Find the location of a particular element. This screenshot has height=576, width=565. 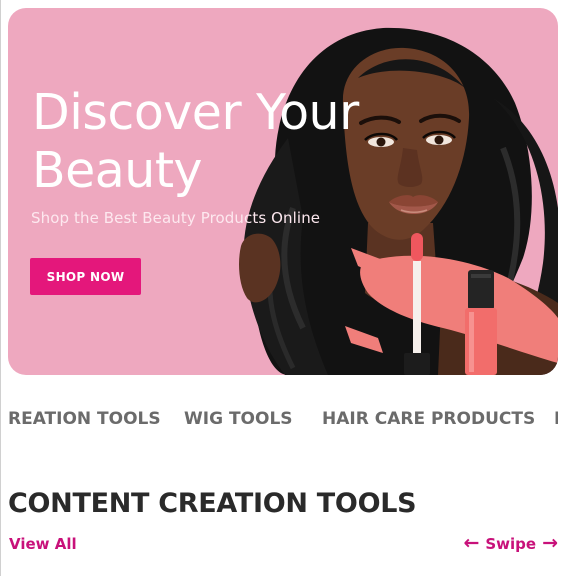

view-all-link: View All is located at coordinates (43, 544).